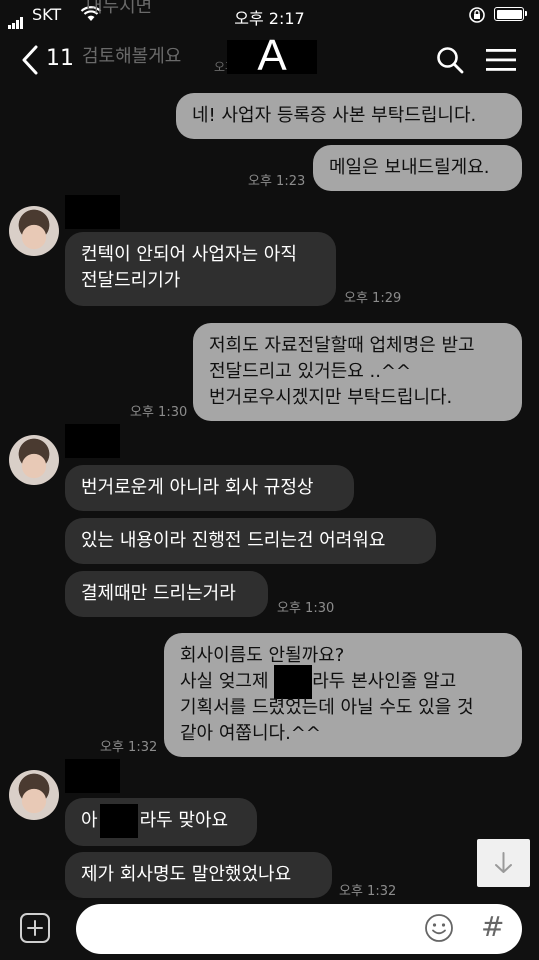 This screenshot has height=960, width=539. I want to click on back-unread-count: 11, so click(60, 58).